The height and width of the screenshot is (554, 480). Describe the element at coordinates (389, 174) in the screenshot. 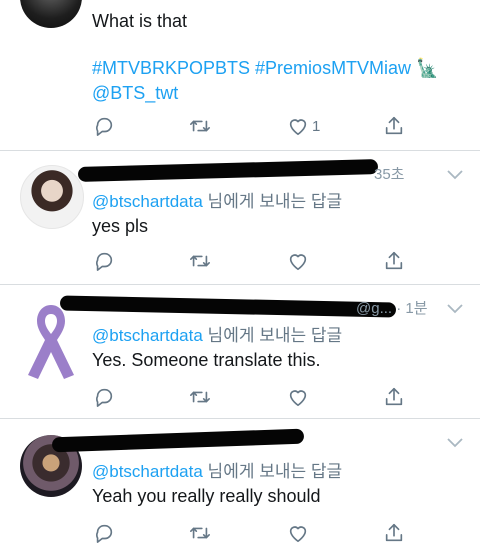

I see `tweet-time: 35초` at that location.